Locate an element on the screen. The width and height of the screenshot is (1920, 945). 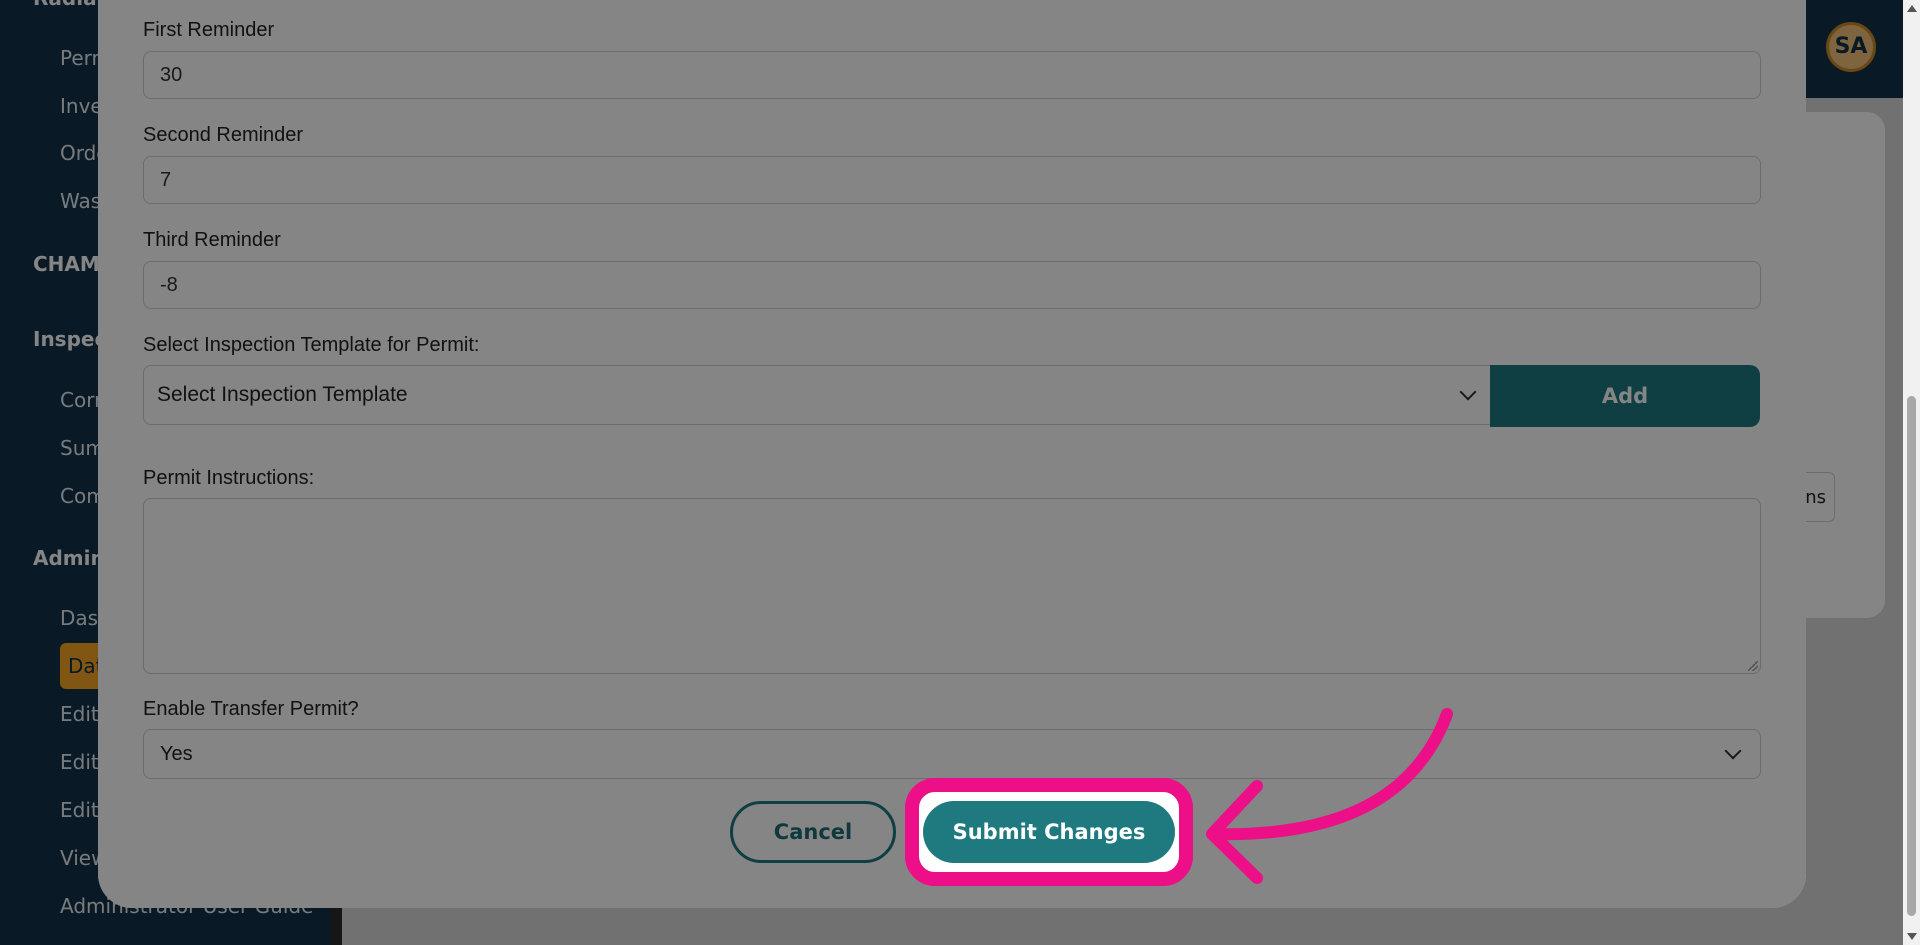
third-reminder-label: Third Reminder is located at coordinates (212, 240).